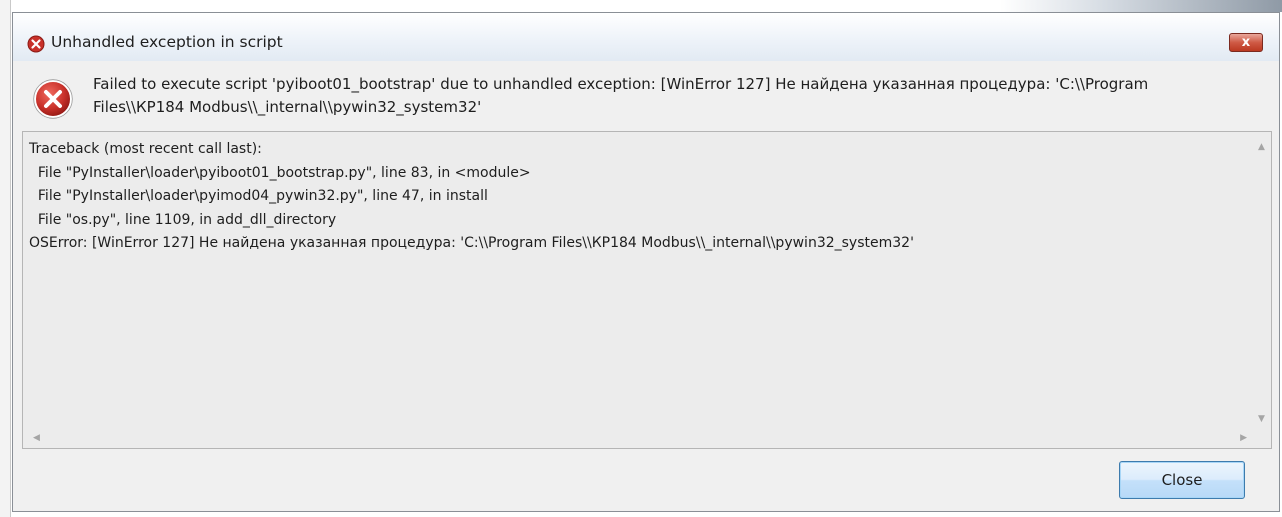 The height and width of the screenshot is (517, 1282). Describe the element at coordinates (641, 6) in the screenshot. I see `desktop-background-strip` at that location.